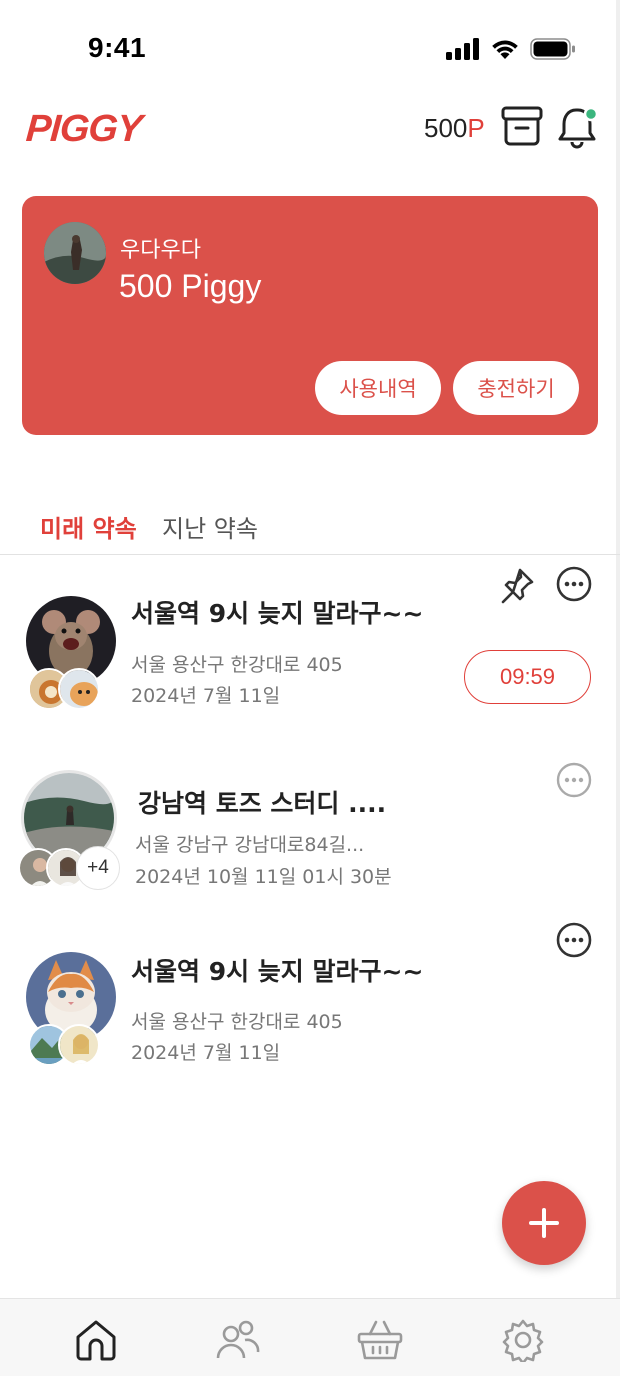  I want to click on points-display: 500P, so click(454, 128).